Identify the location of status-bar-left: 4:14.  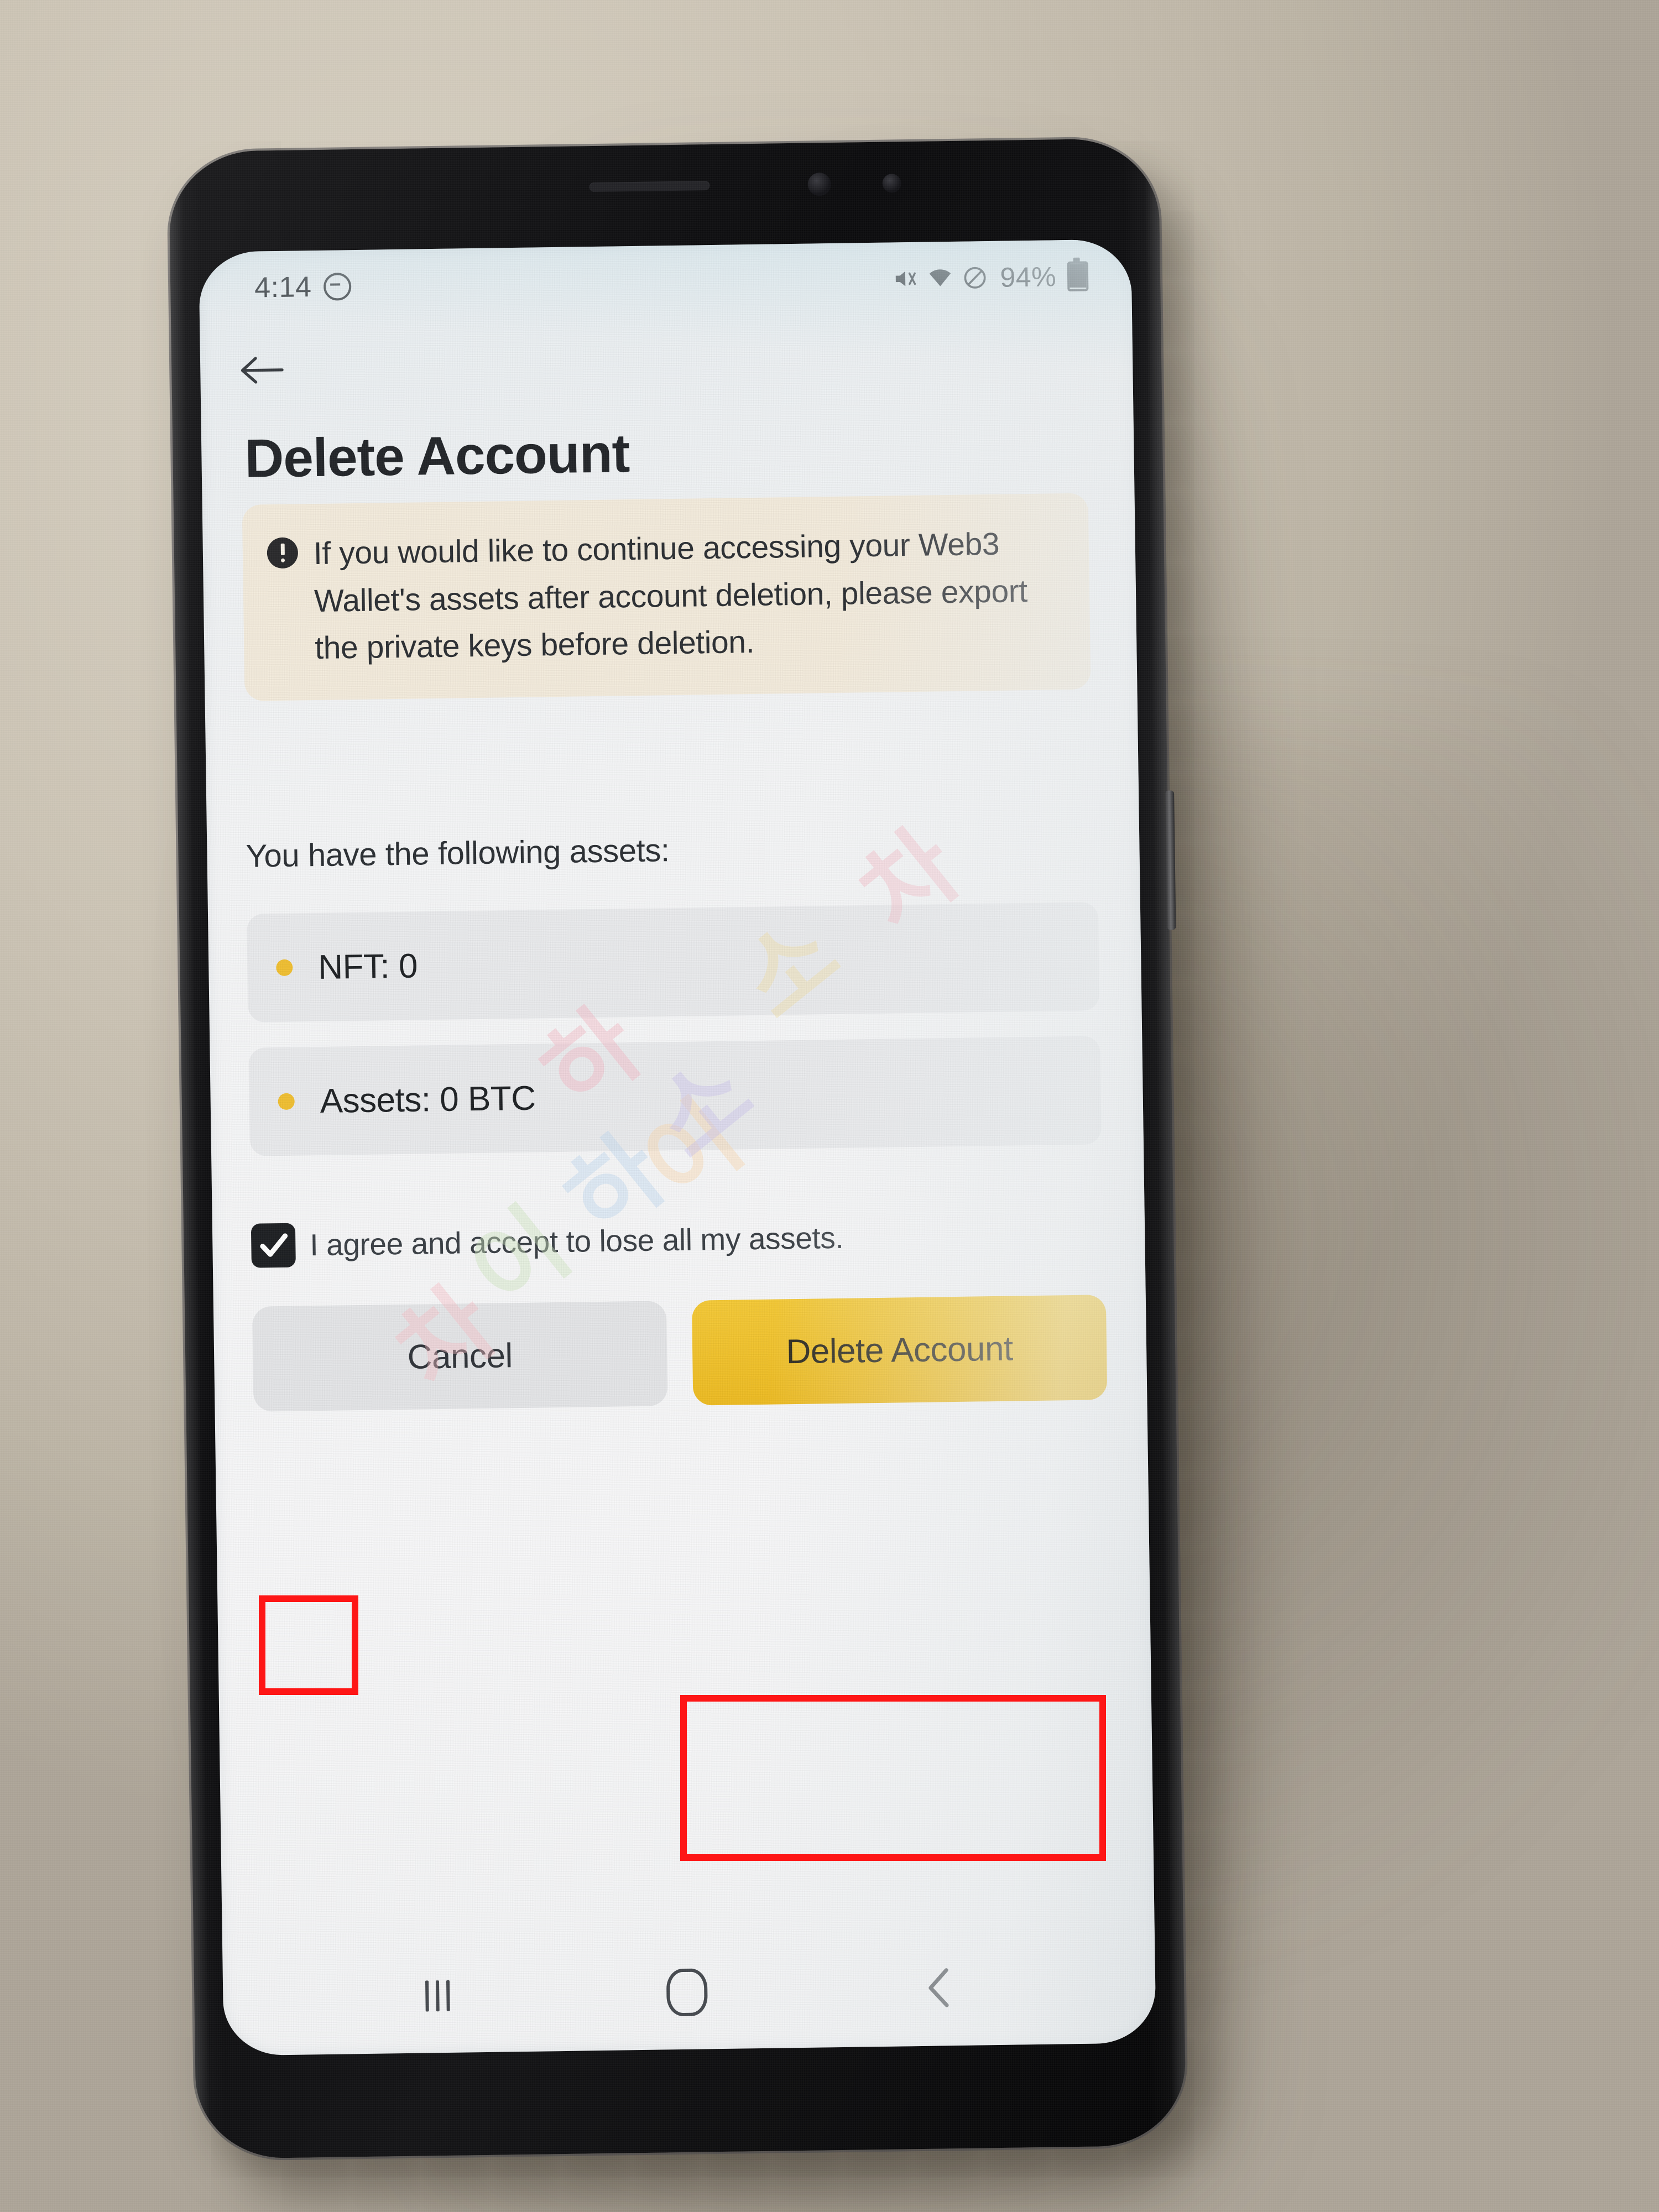
(303, 287).